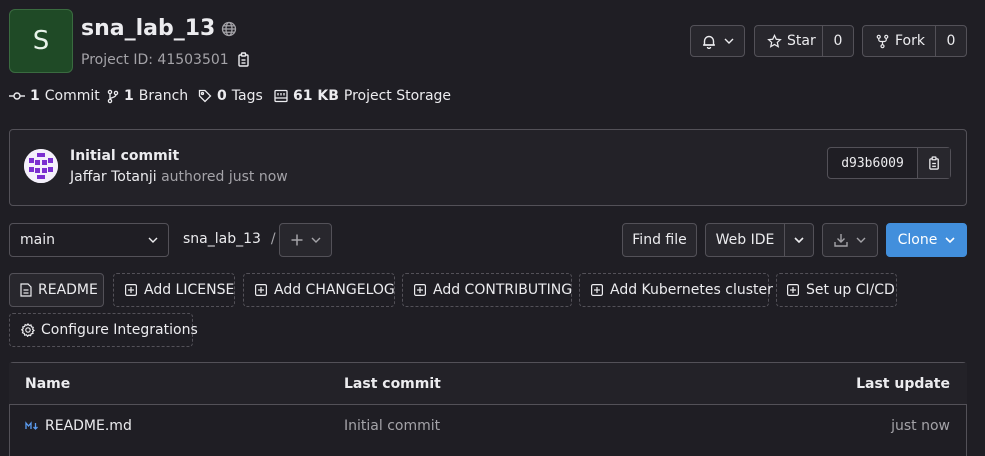  I want to click on column-last-update: Last update, so click(903, 383).